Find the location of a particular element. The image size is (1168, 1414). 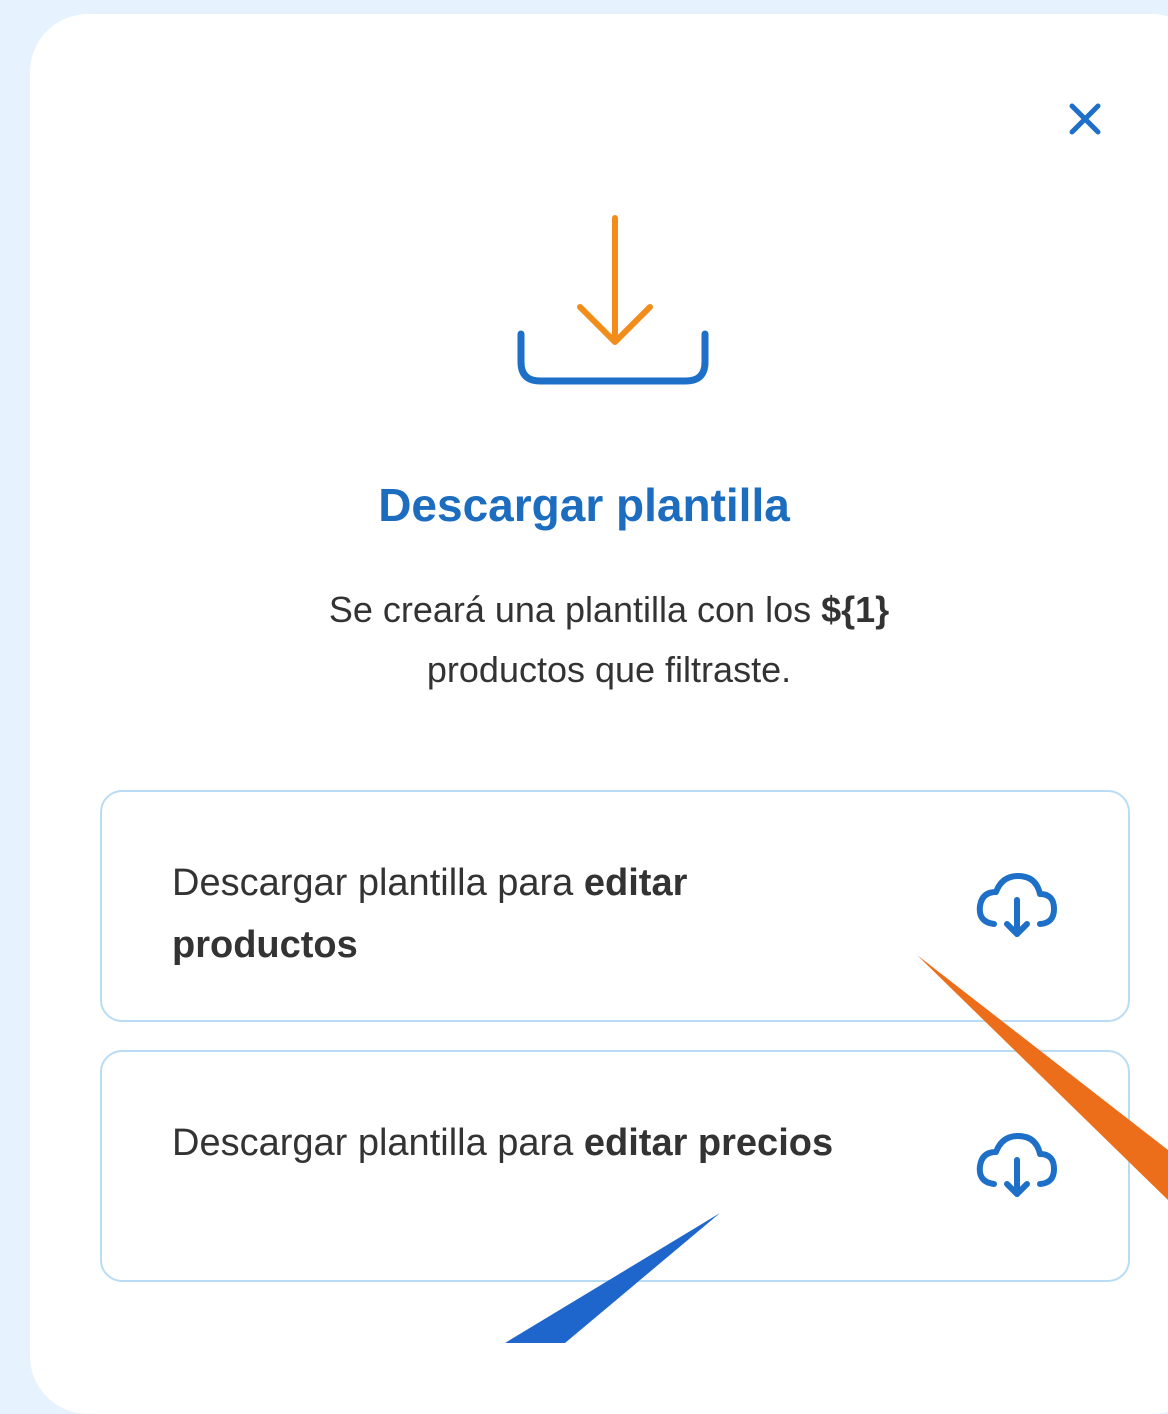

option-label: Descargar plantilla para editar precios is located at coordinates (522, 1143).